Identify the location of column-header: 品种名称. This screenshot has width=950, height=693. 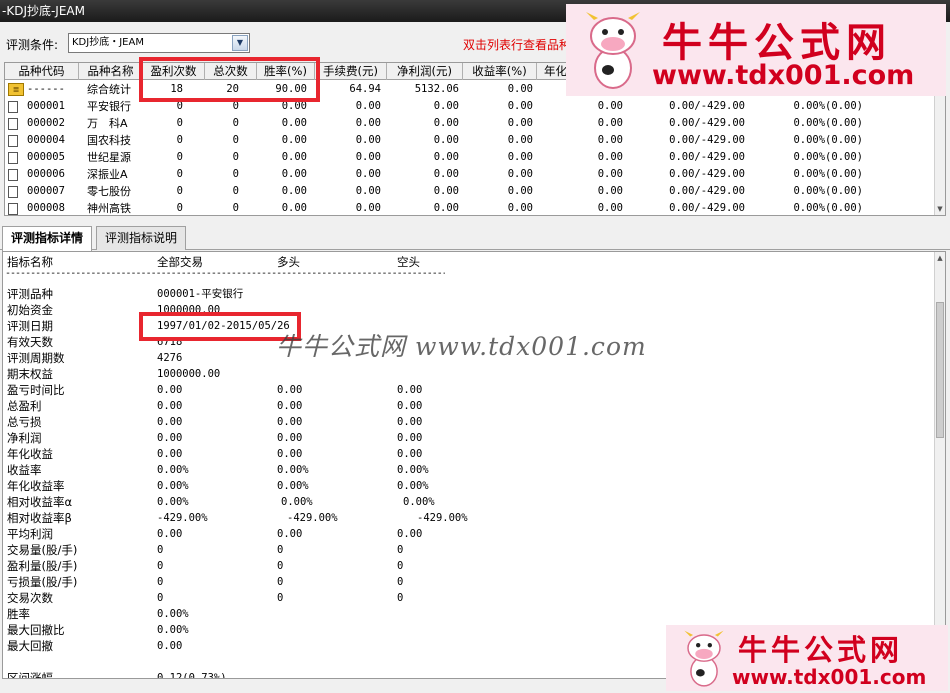
(111, 71).